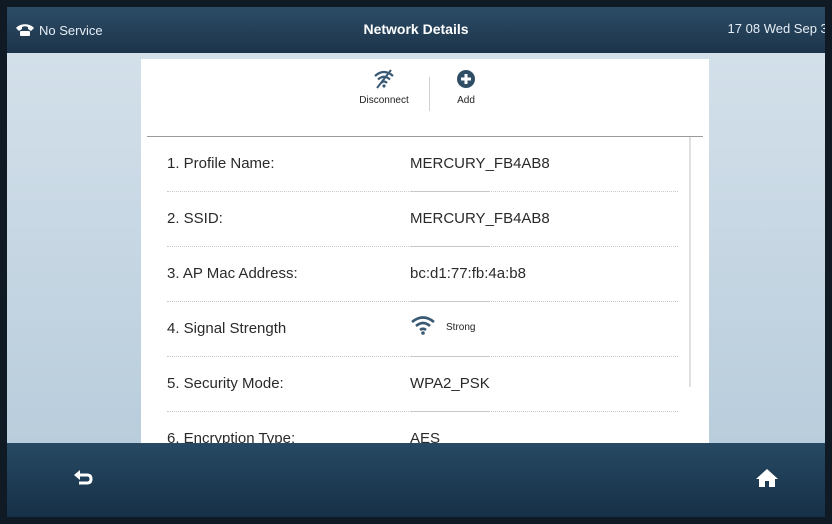  Describe the element at coordinates (195, 218) in the screenshot. I see `detail-label: 2. SSID:` at that location.